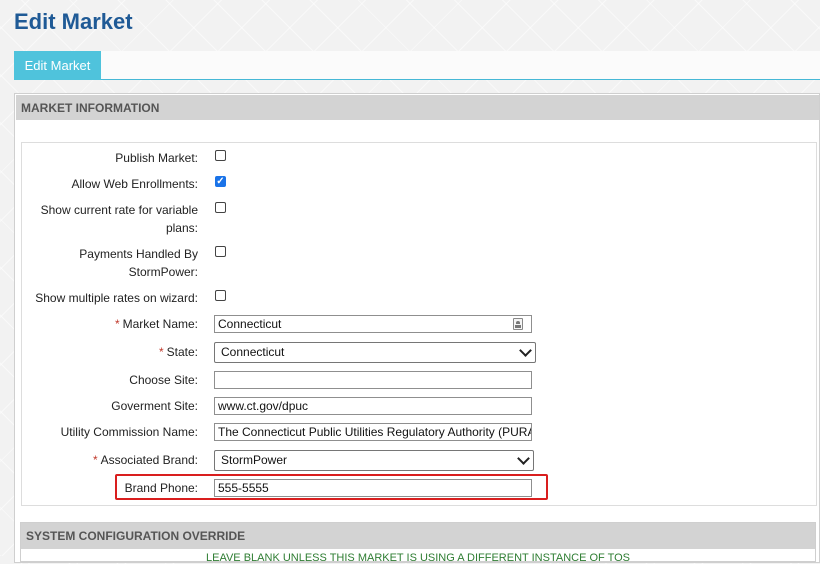 The image size is (820, 564). I want to click on state-select: Connecticut, so click(375, 352).